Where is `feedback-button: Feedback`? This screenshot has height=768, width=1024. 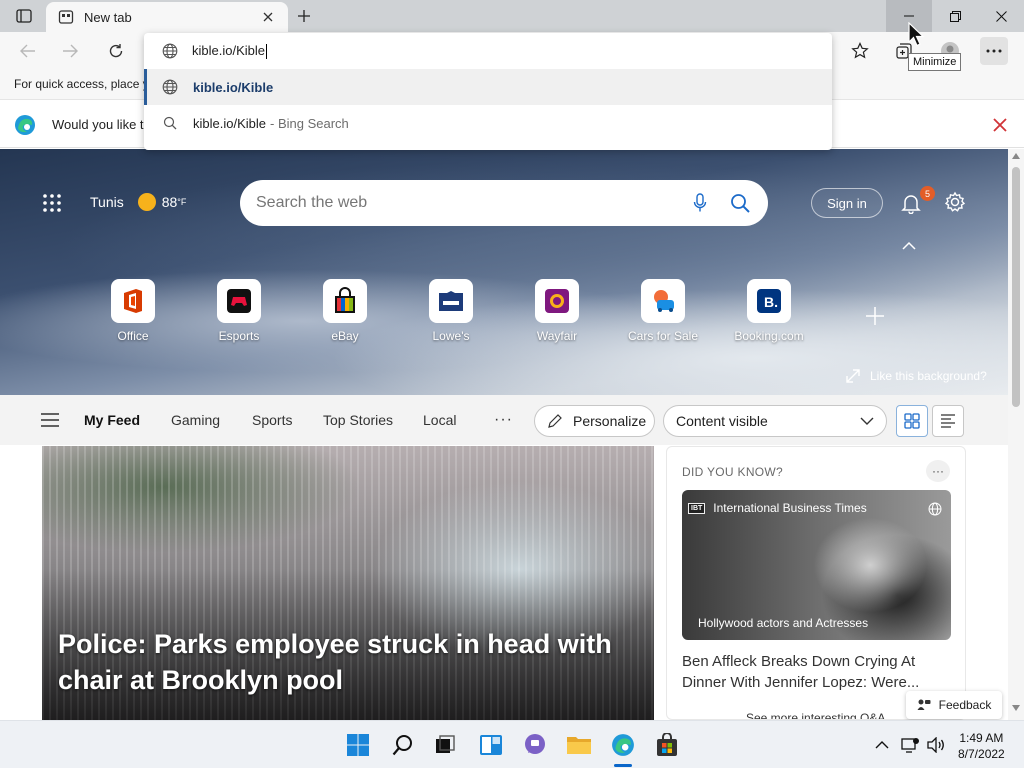
feedback-button: Feedback is located at coordinates (954, 705).